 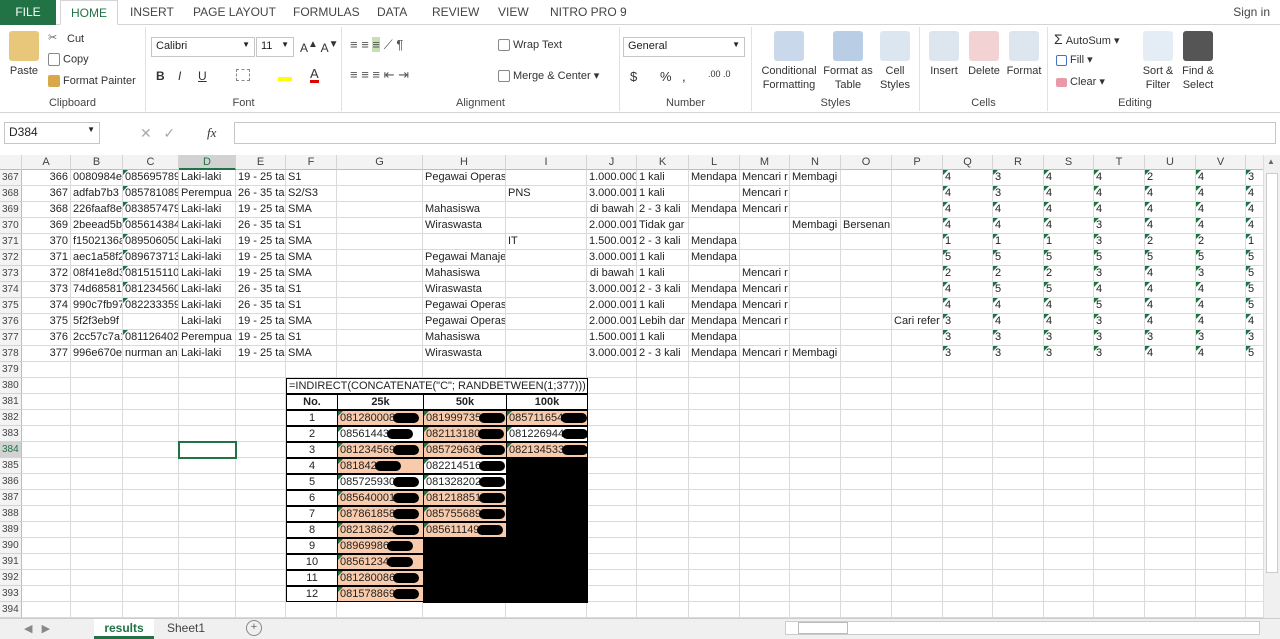 What do you see at coordinates (151, 162) in the screenshot?
I see `column-header-C: C` at bounding box center [151, 162].